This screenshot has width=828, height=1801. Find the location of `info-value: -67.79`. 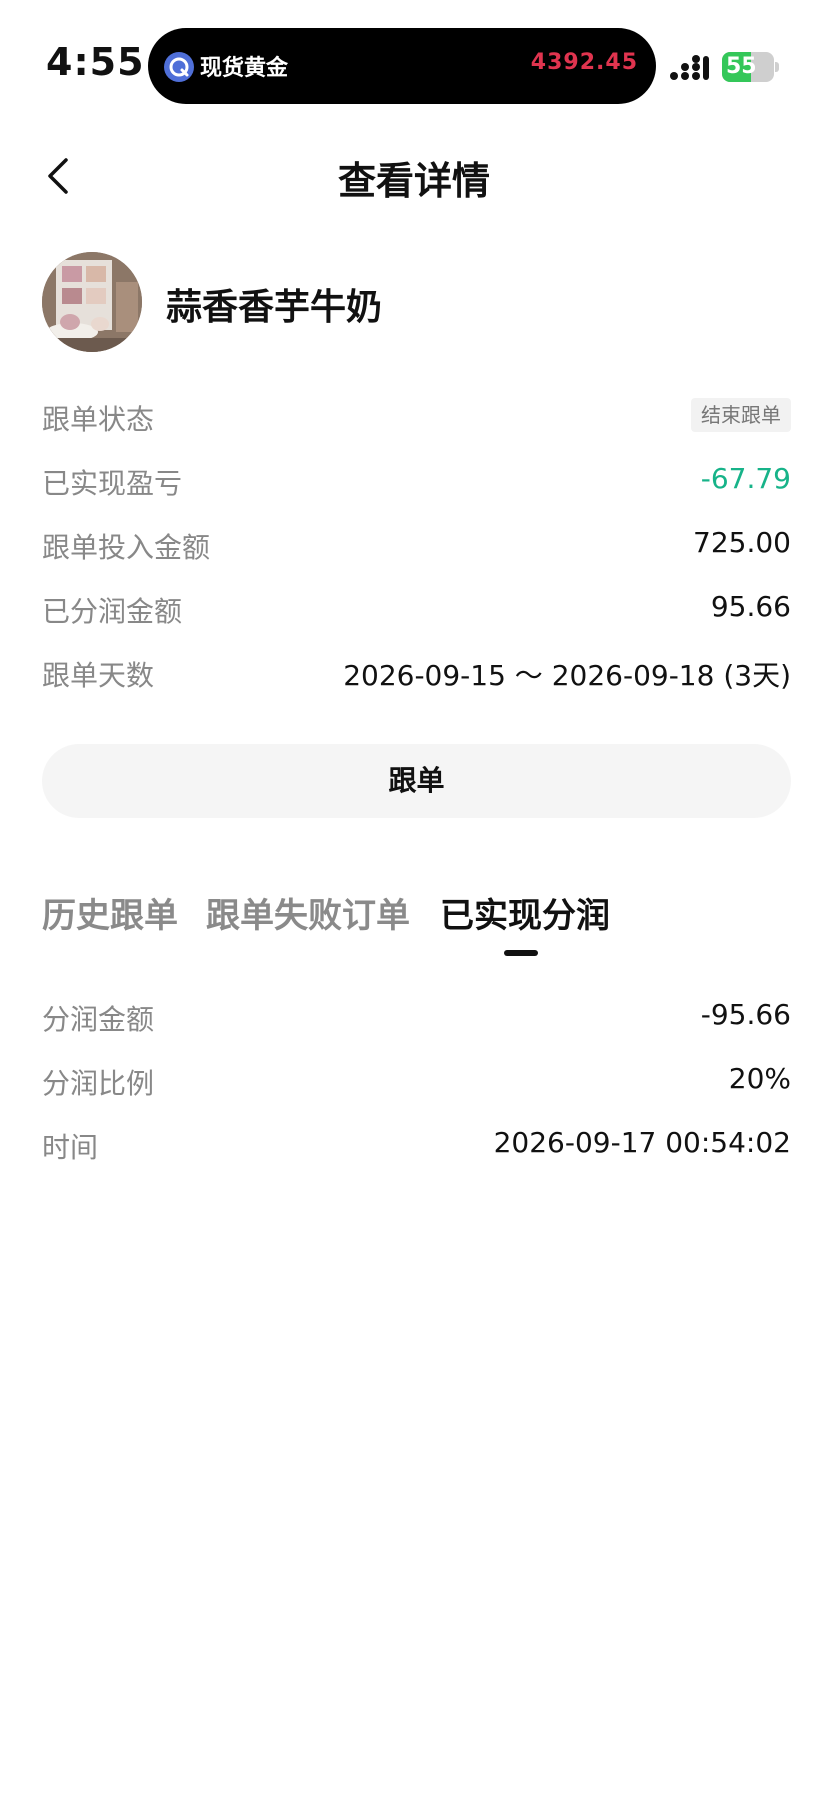

info-value: -67.79 is located at coordinates (745, 478).